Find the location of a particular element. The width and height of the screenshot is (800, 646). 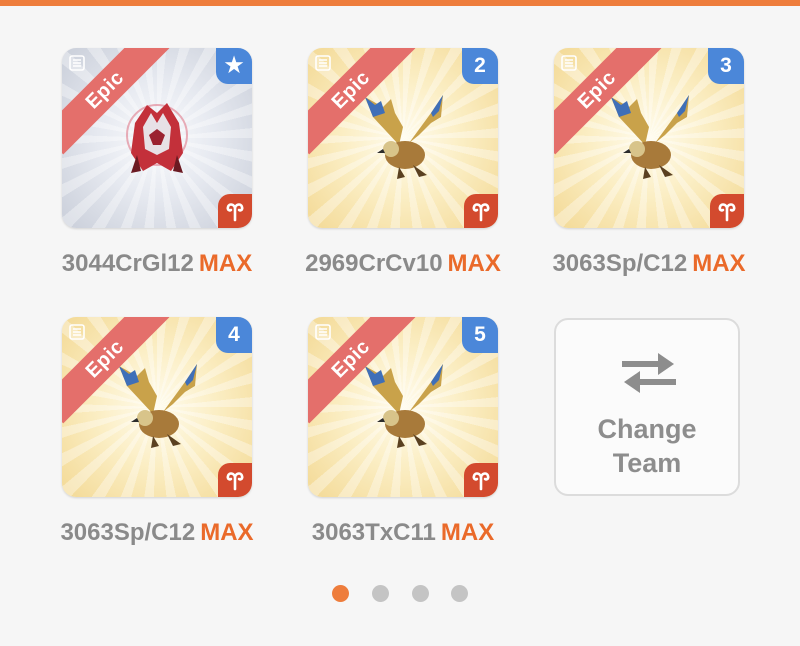

change-team-line1: Change is located at coordinates (647, 429).